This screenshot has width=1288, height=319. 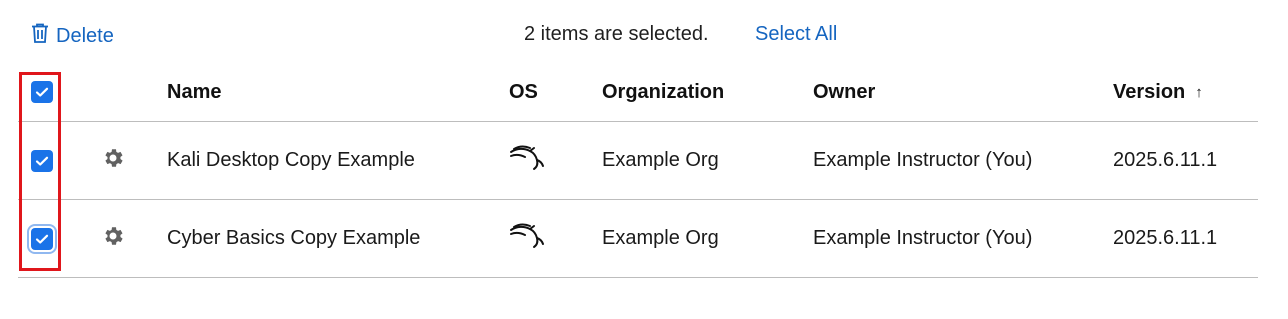 I want to click on select-all-checkbox, so click(x=42, y=92).